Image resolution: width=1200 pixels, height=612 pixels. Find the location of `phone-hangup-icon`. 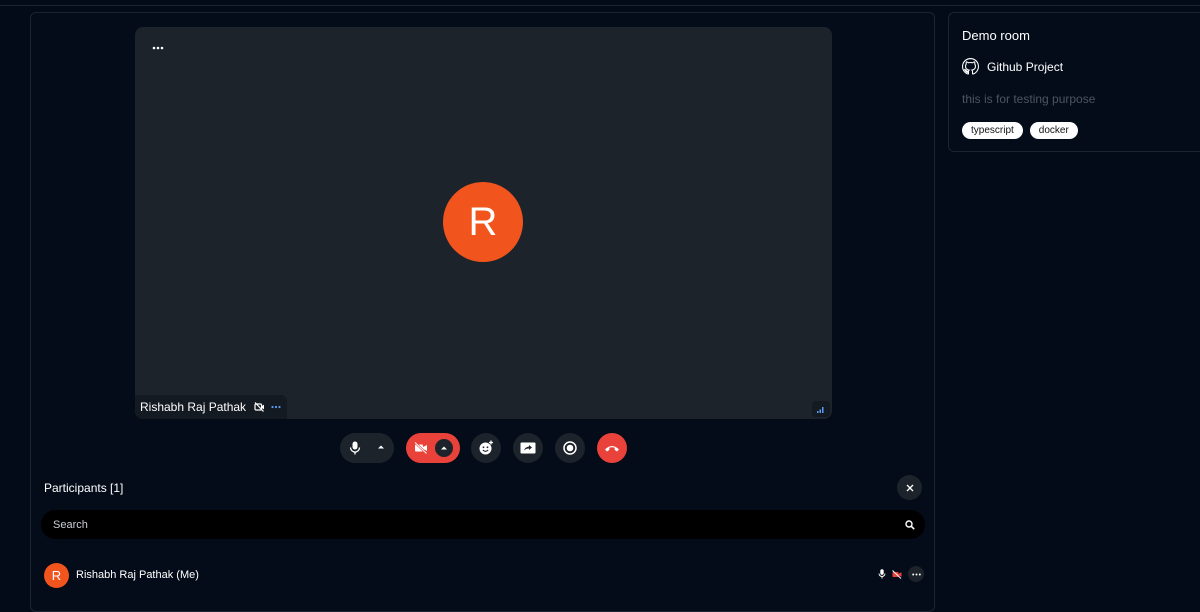

phone-hangup-icon is located at coordinates (612, 449).